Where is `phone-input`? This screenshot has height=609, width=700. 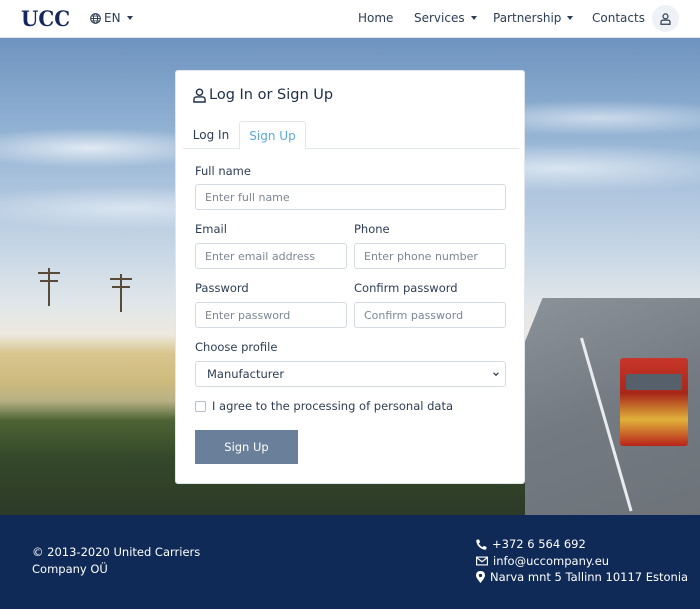
phone-input is located at coordinates (430, 256).